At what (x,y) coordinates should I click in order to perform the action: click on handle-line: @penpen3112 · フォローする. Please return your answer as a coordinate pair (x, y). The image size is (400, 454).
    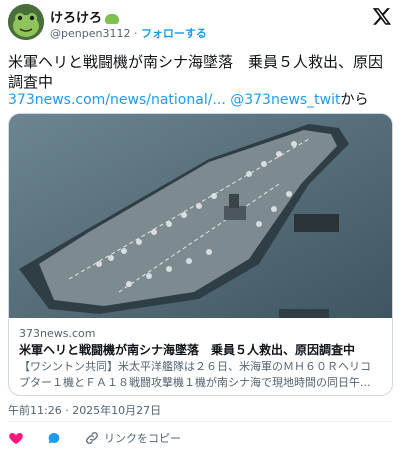
    Looking at the image, I should click on (128, 33).